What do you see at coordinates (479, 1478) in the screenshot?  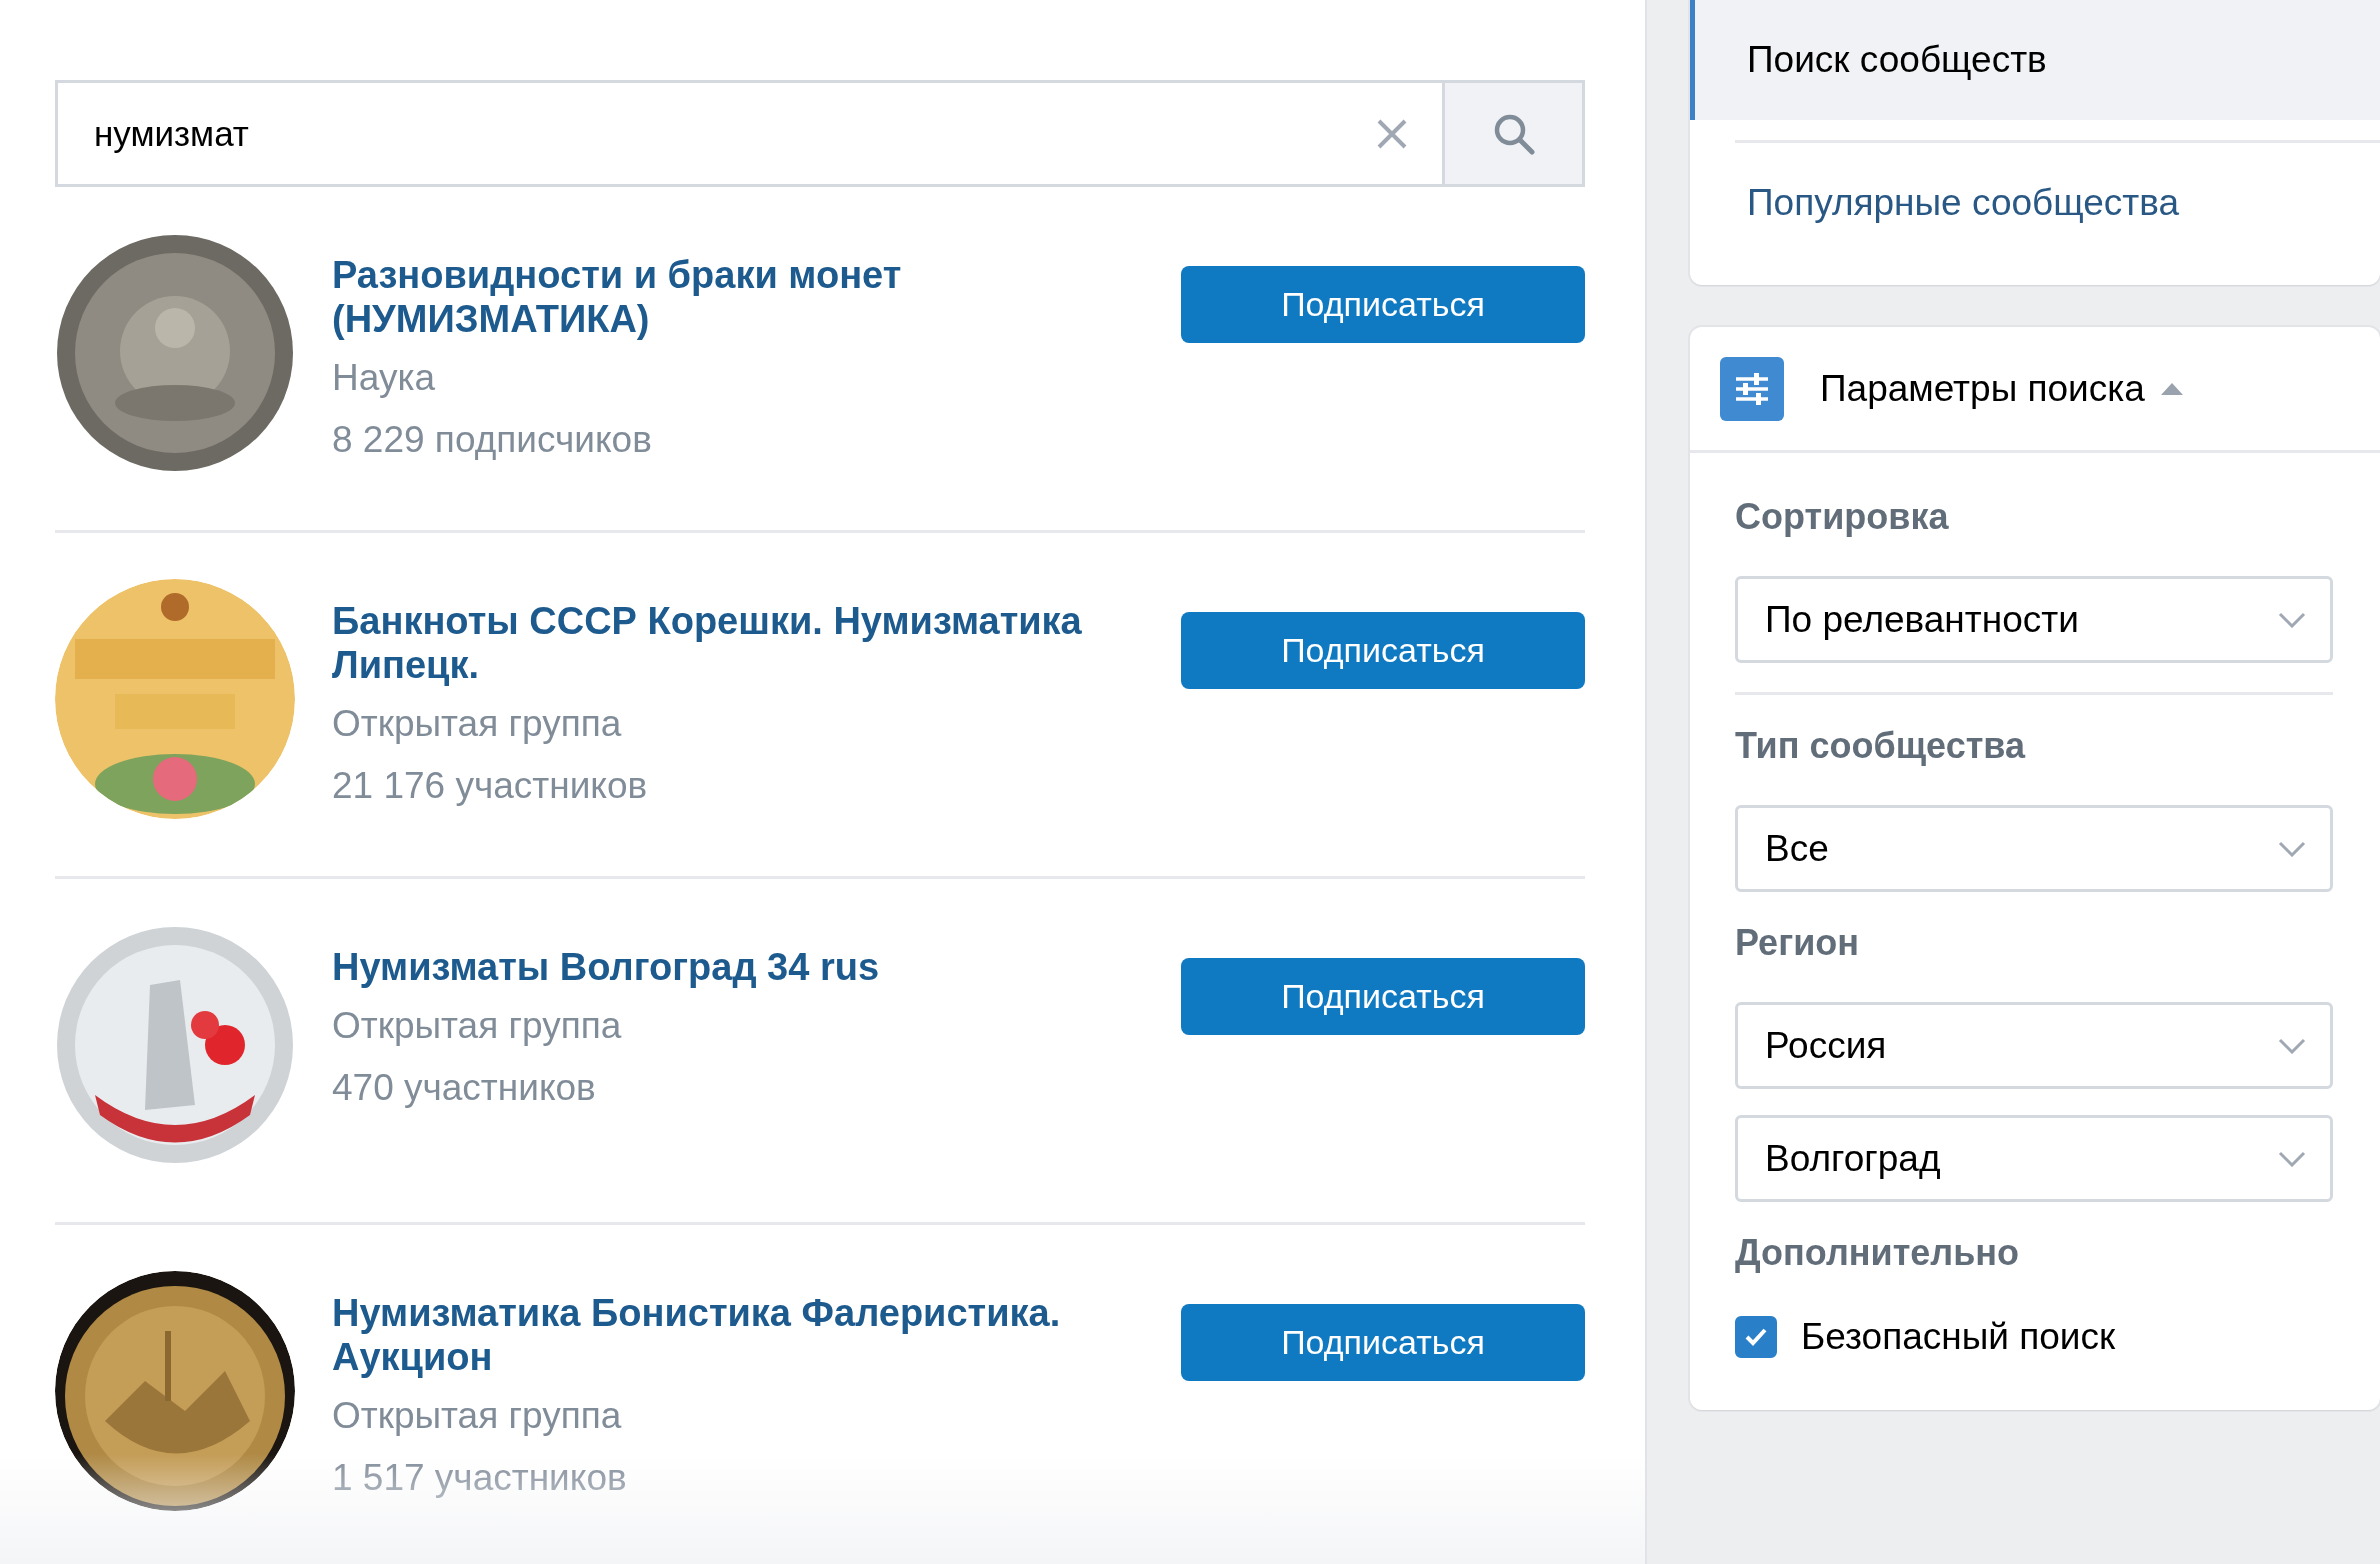 I see `member-count: 1 517 участников` at bounding box center [479, 1478].